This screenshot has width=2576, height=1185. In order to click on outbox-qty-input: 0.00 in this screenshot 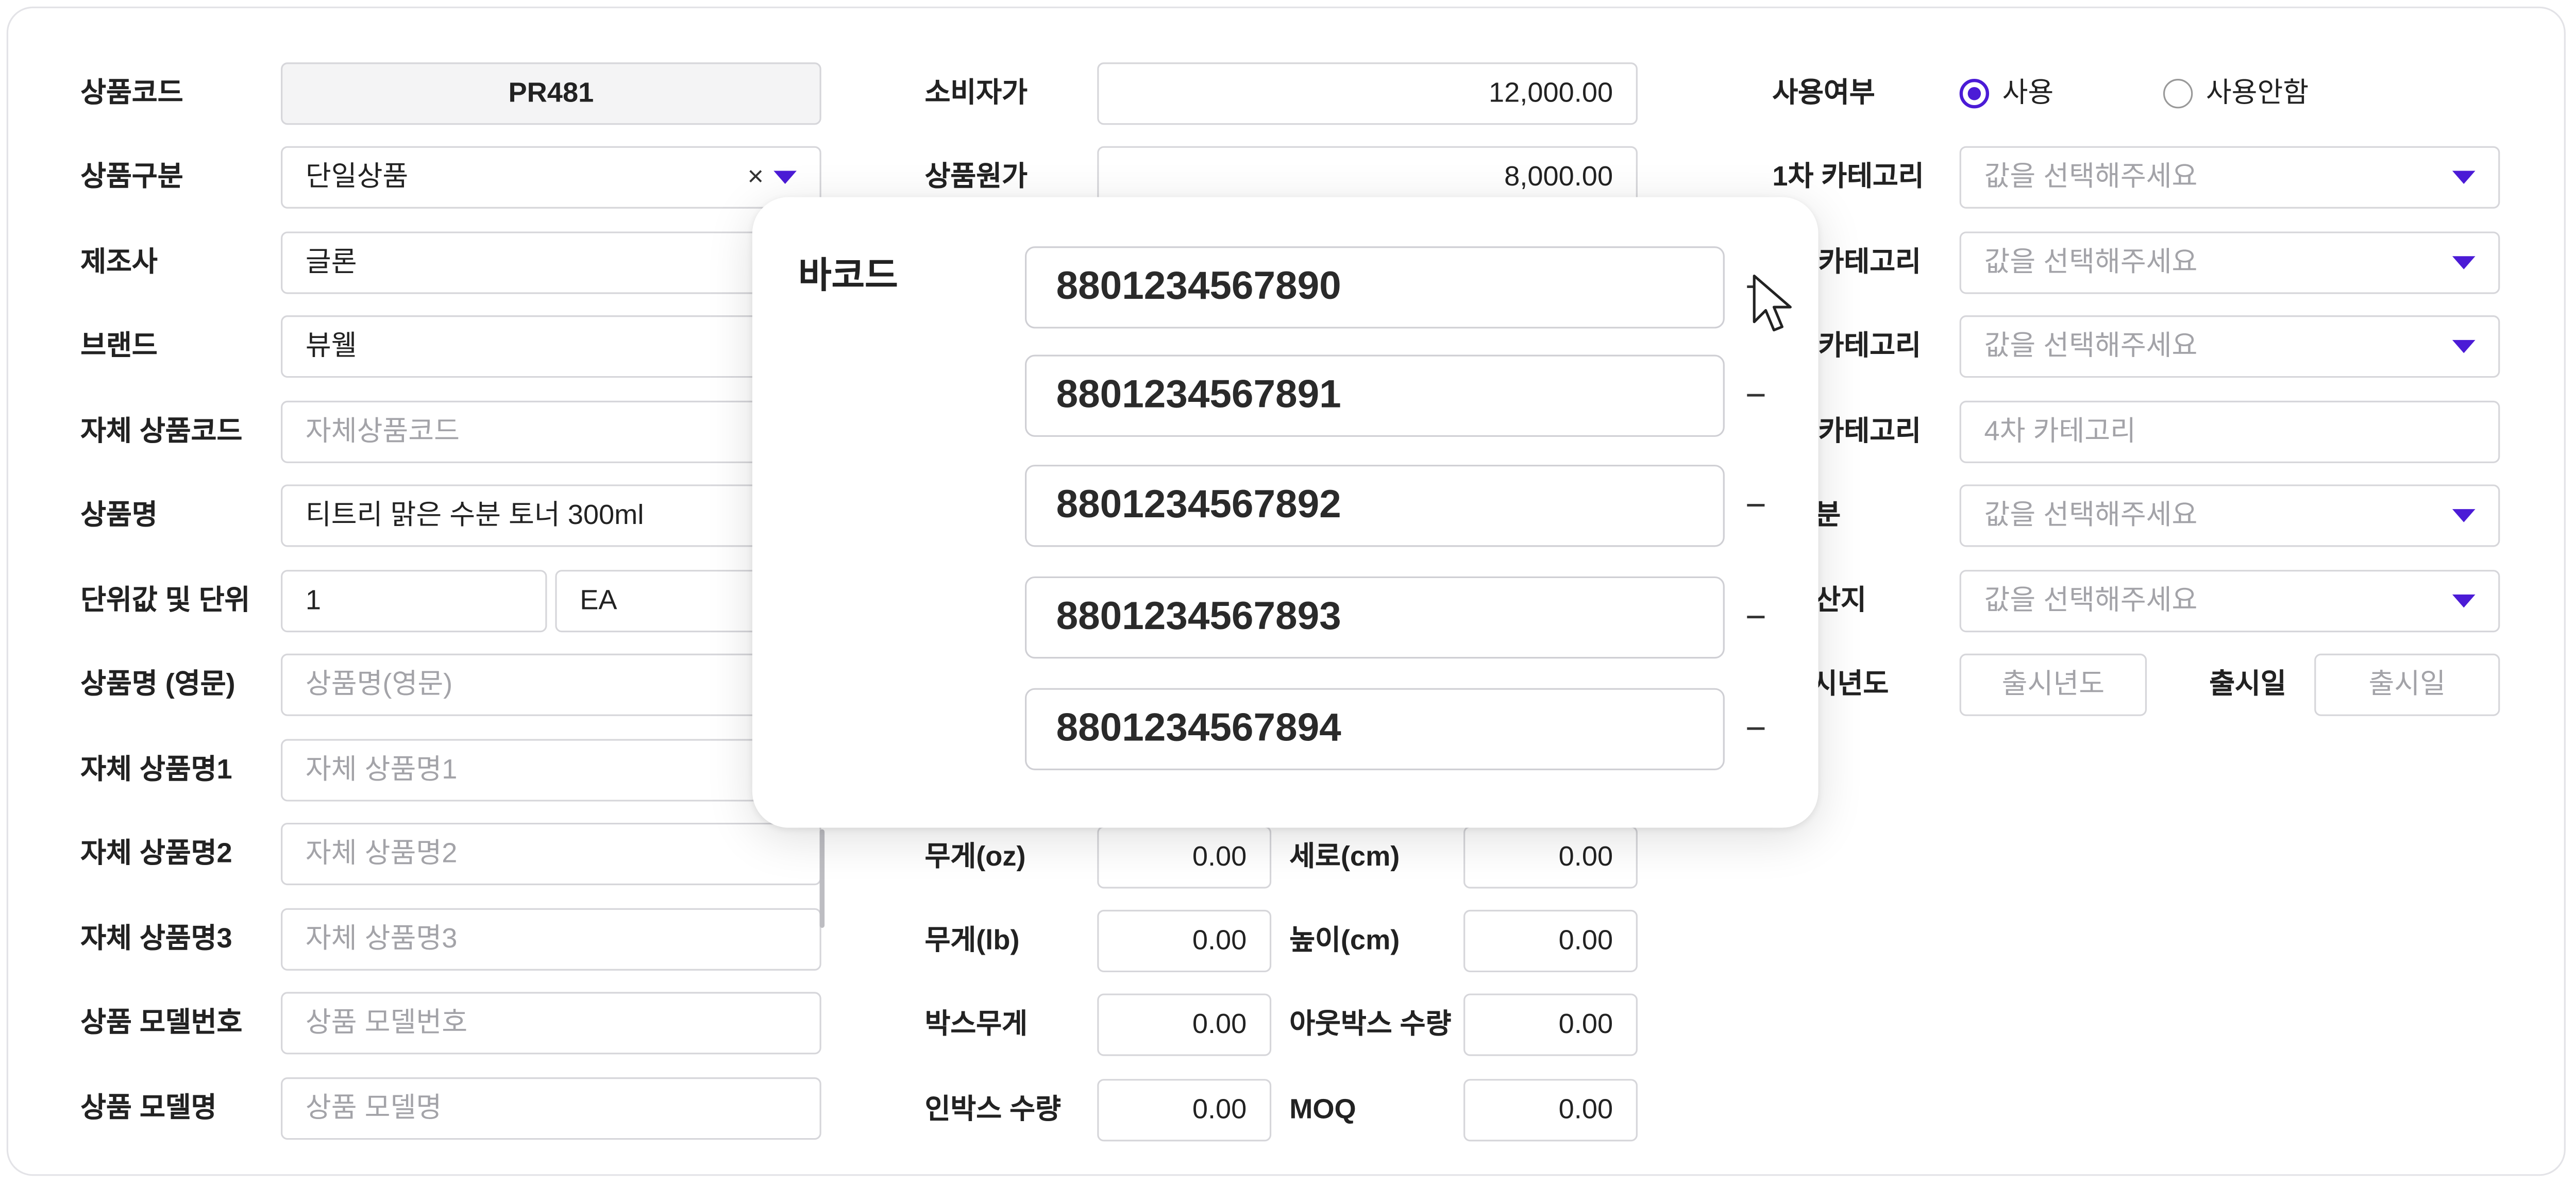, I will do `click(1550, 1024)`.